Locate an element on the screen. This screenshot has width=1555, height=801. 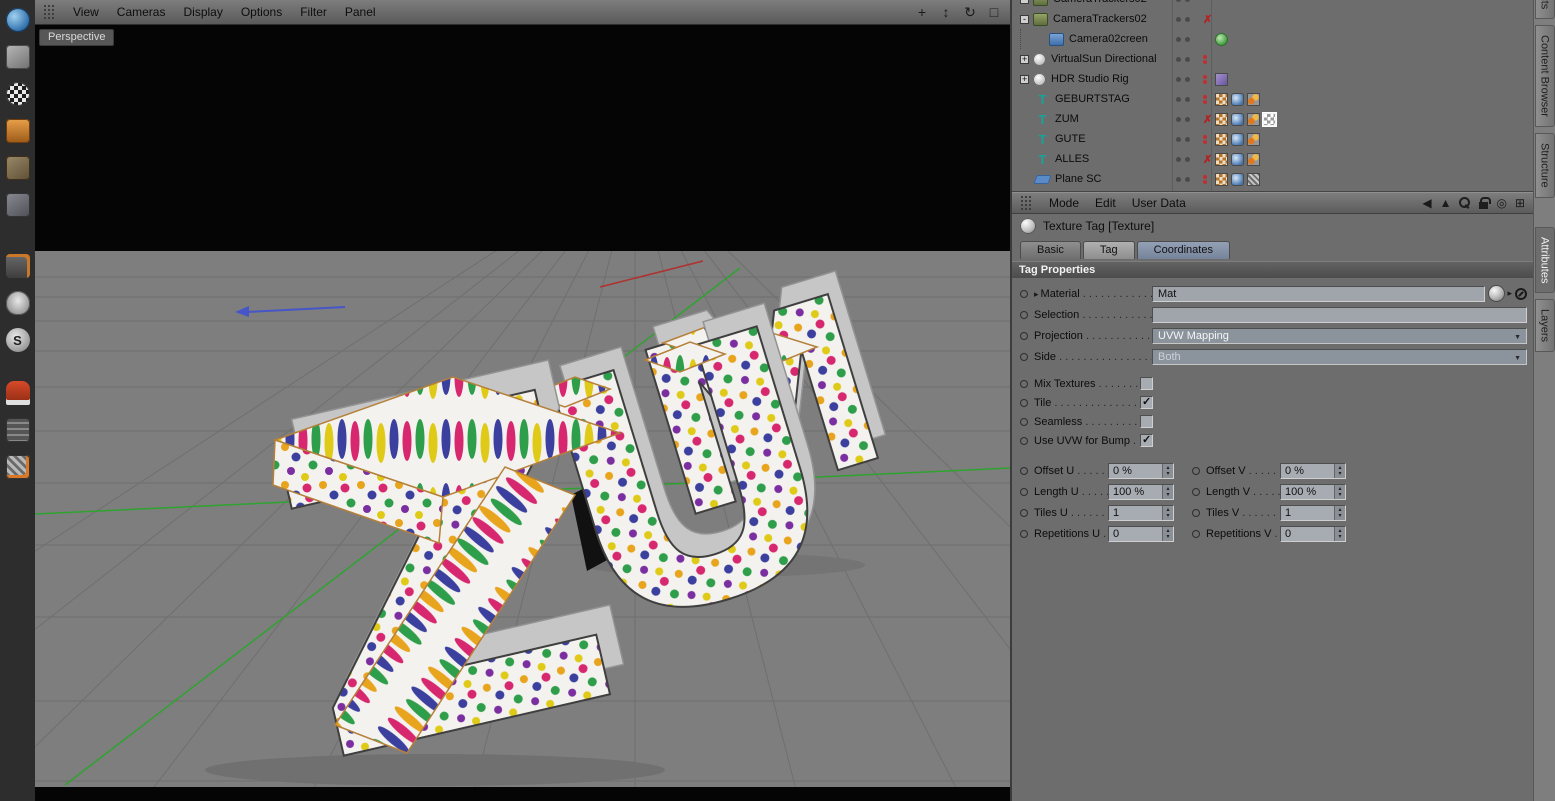
object-row: T GEBURTSTAG is located at coordinates (1272, 99).